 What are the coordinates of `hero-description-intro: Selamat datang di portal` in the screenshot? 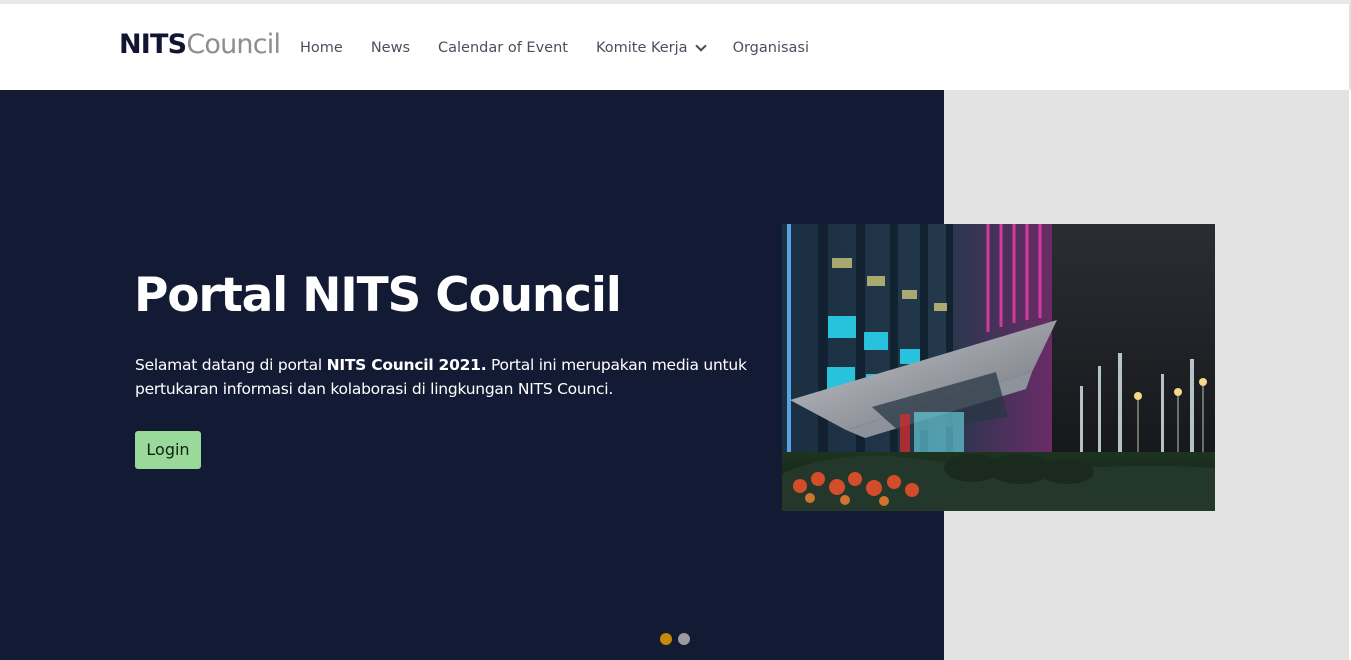 It's located at (231, 365).